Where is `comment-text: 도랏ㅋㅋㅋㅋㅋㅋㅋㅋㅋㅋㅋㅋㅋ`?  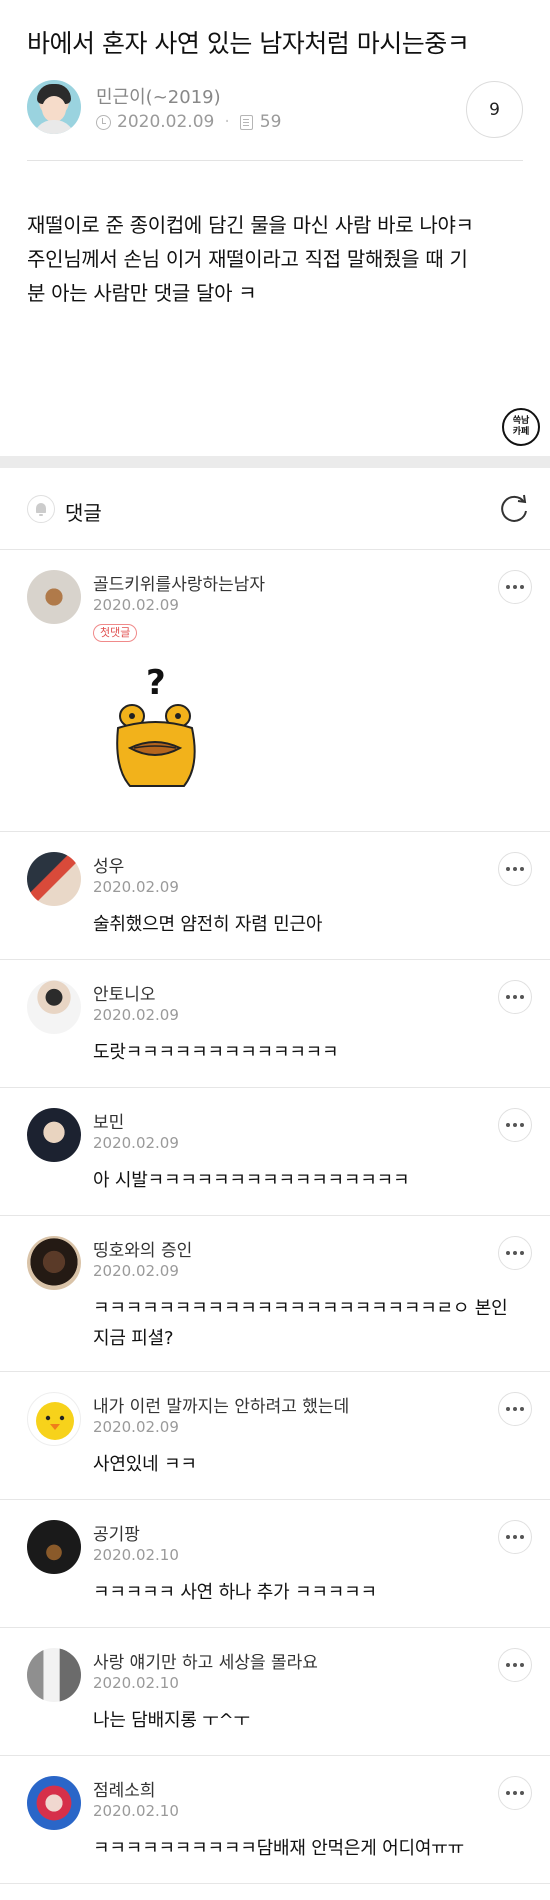
comment-text: 도랏ㅋㅋㅋㅋㅋㅋㅋㅋㅋㅋㅋㅋㅋ is located at coordinates (216, 1052).